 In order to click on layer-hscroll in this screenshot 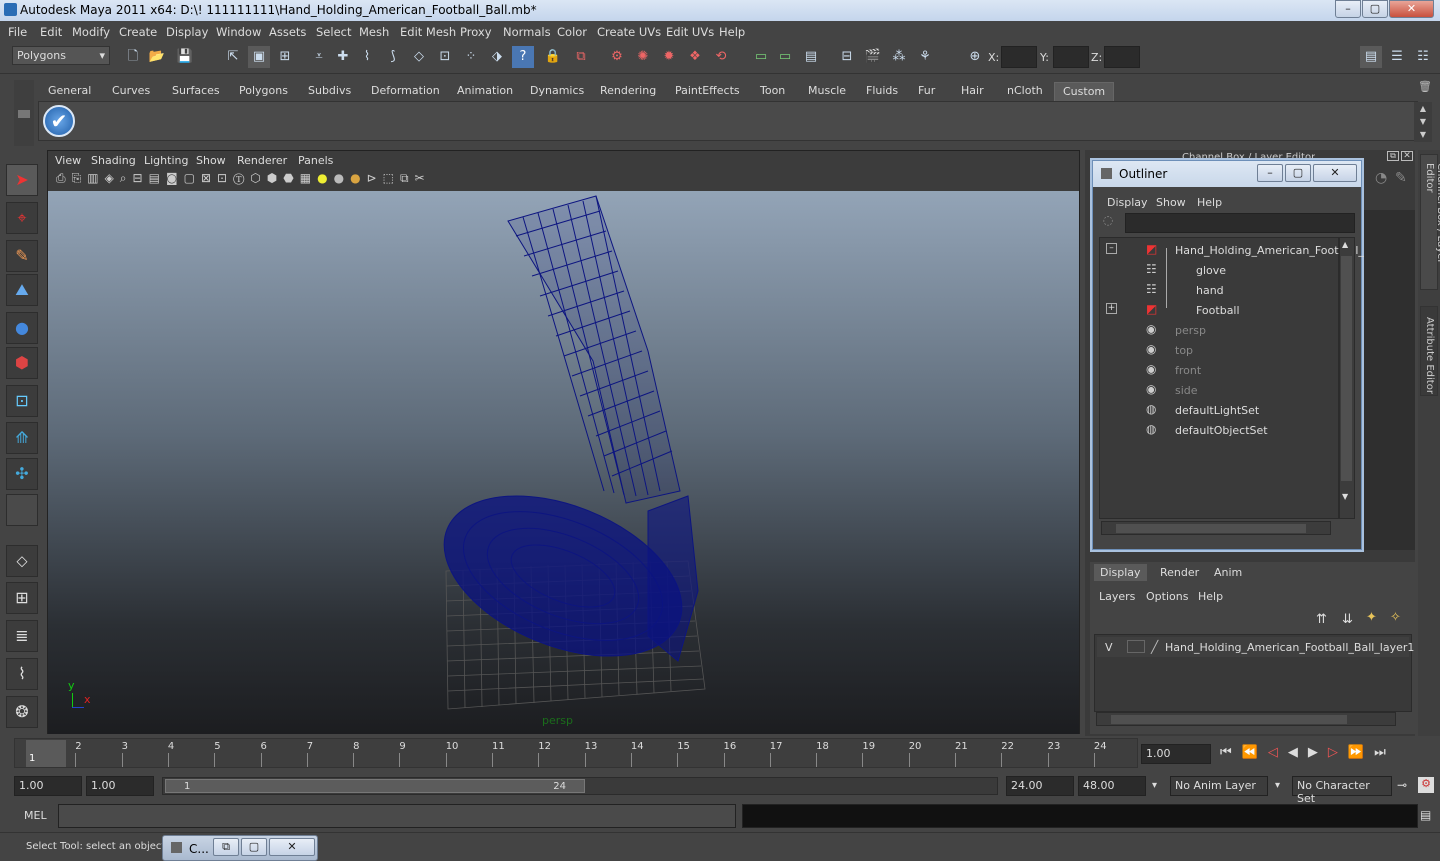, I will do `click(1246, 719)`.